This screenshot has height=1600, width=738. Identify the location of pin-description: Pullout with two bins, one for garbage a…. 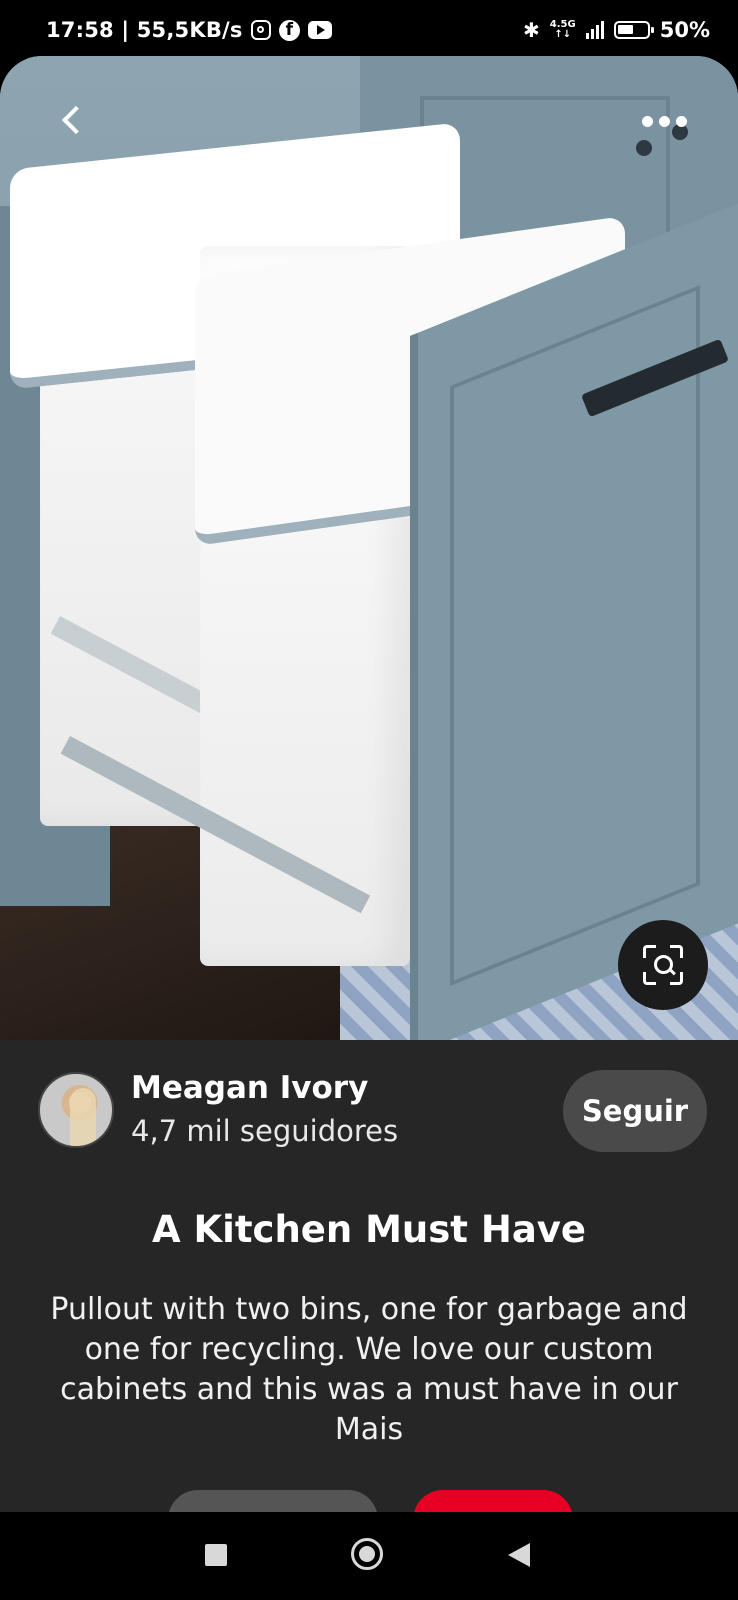
(369, 1370).